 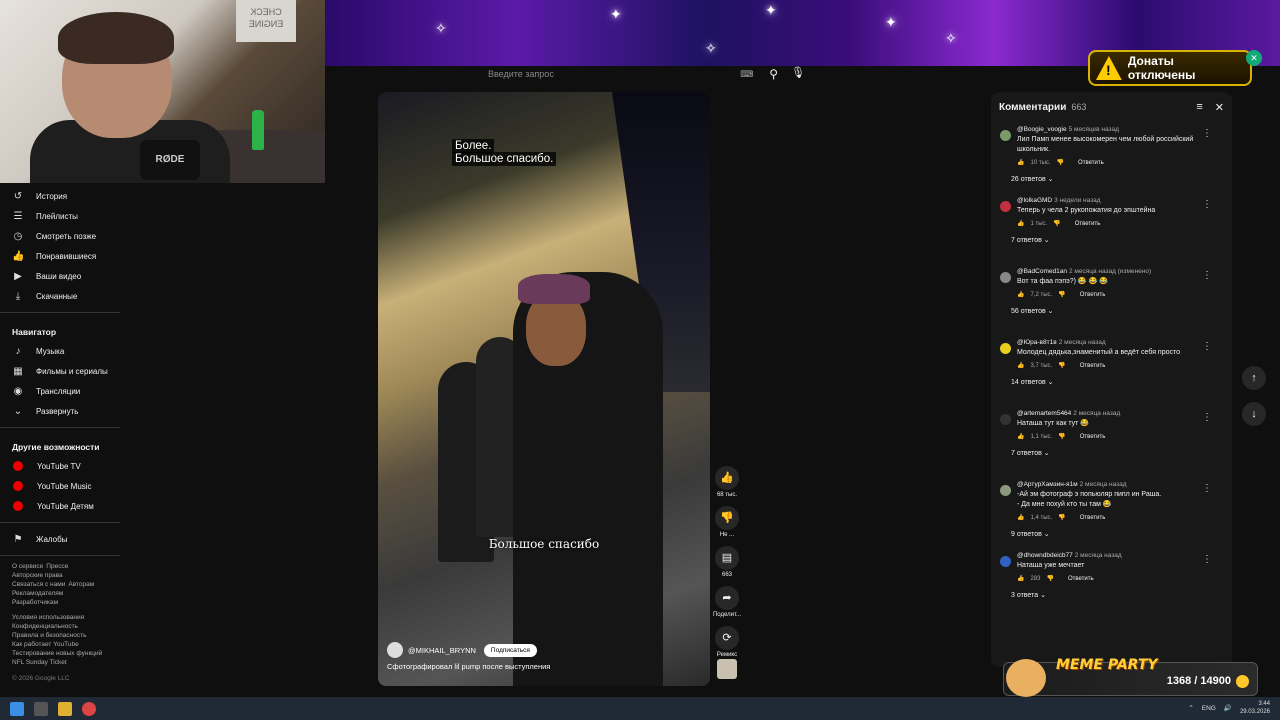 What do you see at coordinates (510, 650) in the screenshot?
I see `subscribe-button: Подписаться` at bounding box center [510, 650].